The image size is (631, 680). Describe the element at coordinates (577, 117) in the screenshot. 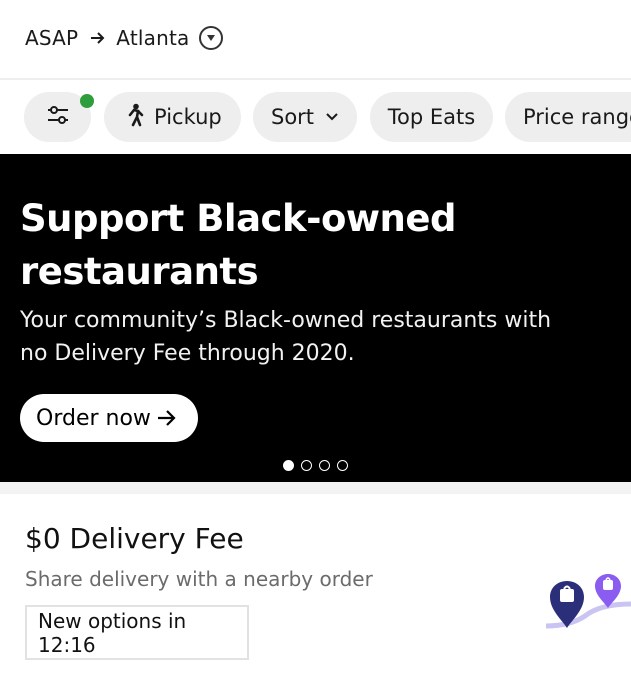

I see `price-range-label: Price range` at that location.